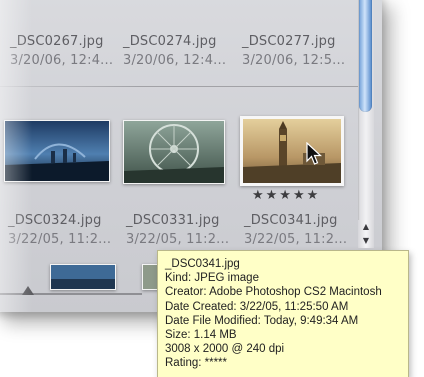 The image size is (424, 377). Describe the element at coordinates (202, 264) in the screenshot. I see `tooltip-filename: _DSC0341.jpg` at that location.